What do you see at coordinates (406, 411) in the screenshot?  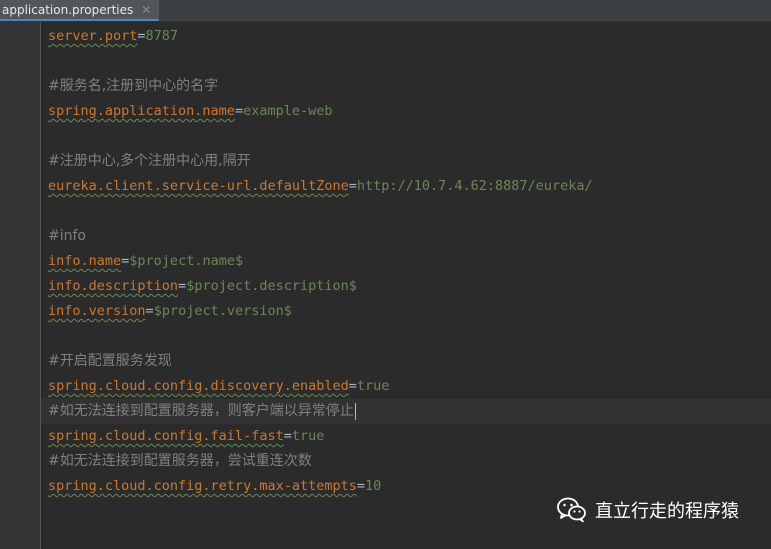 I see `code-line: #如无法连接到配置服务器，则客户端以异常停止` at bounding box center [406, 411].